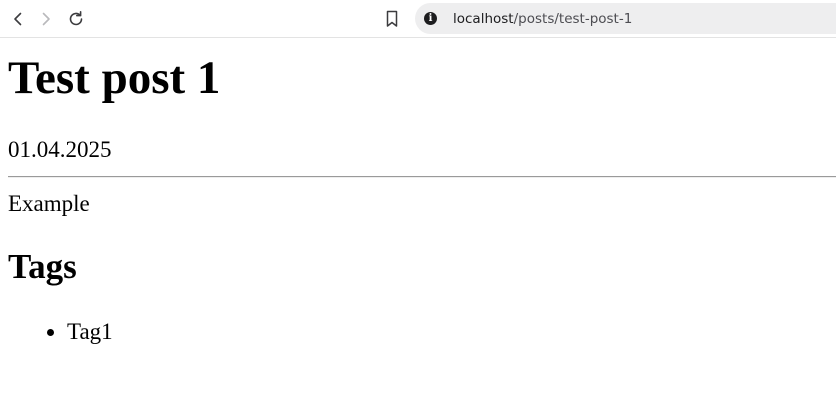 Image resolution: width=836 pixels, height=407 pixels. I want to click on url-text: localhost/posts/test-post-1, so click(542, 19).